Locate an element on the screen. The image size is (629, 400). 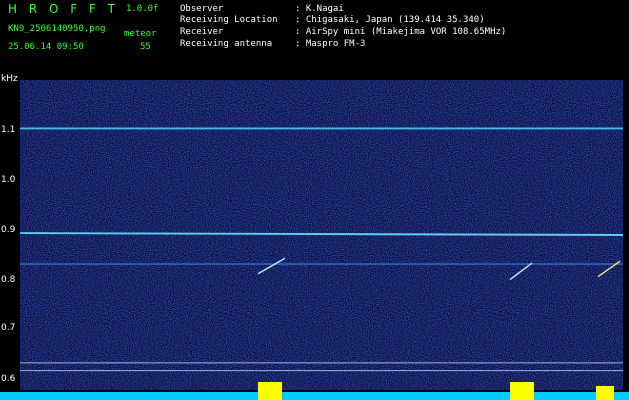
version-label: 1.0.0f is located at coordinates (142, 9).